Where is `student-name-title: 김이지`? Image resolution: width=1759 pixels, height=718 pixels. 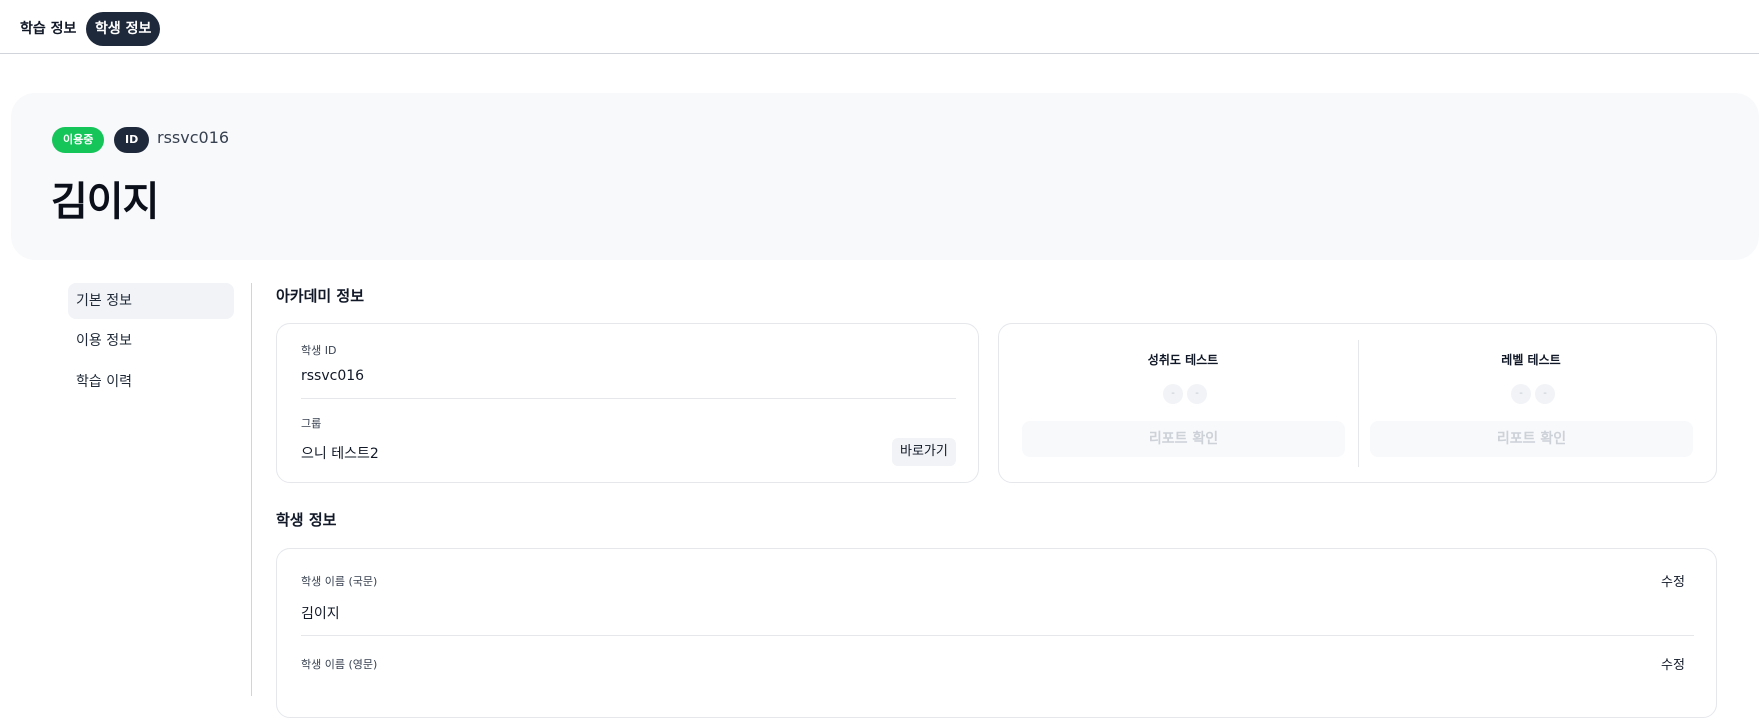
student-name-title: 김이지 is located at coordinates (105, 202).